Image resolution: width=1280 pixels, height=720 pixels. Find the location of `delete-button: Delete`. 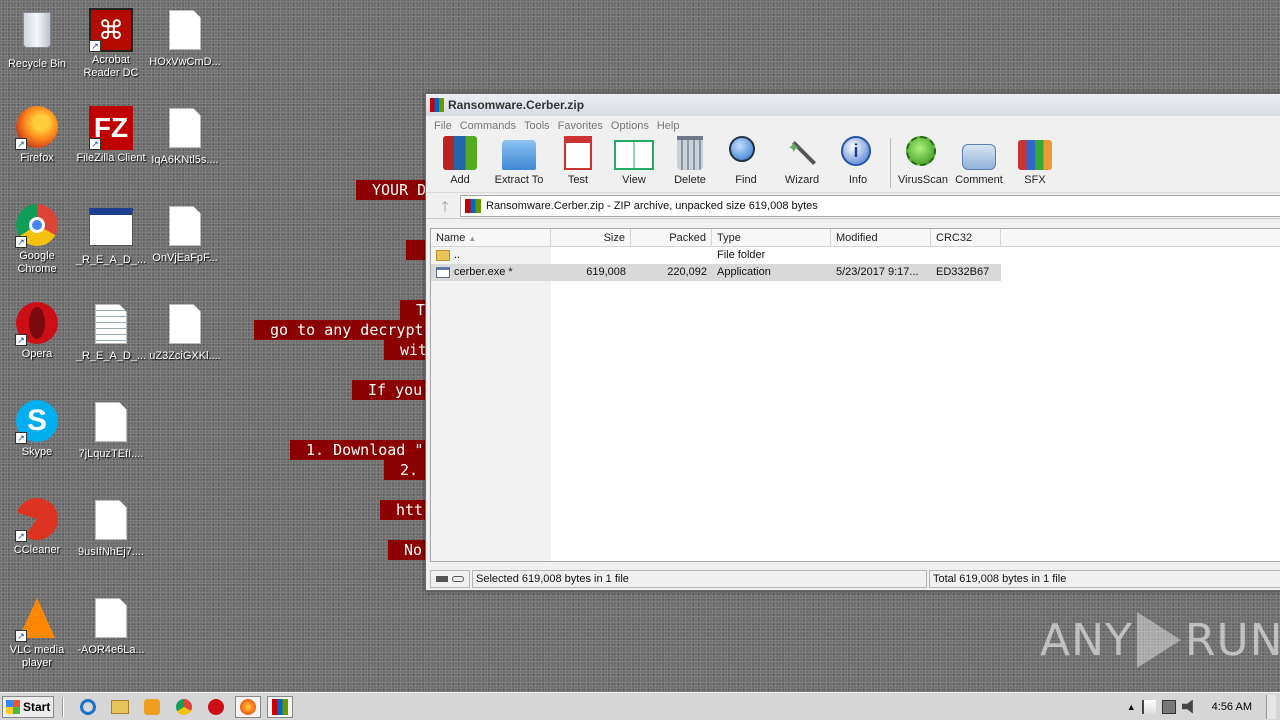

delete-button: Delete is located at coordinates (690, 164).